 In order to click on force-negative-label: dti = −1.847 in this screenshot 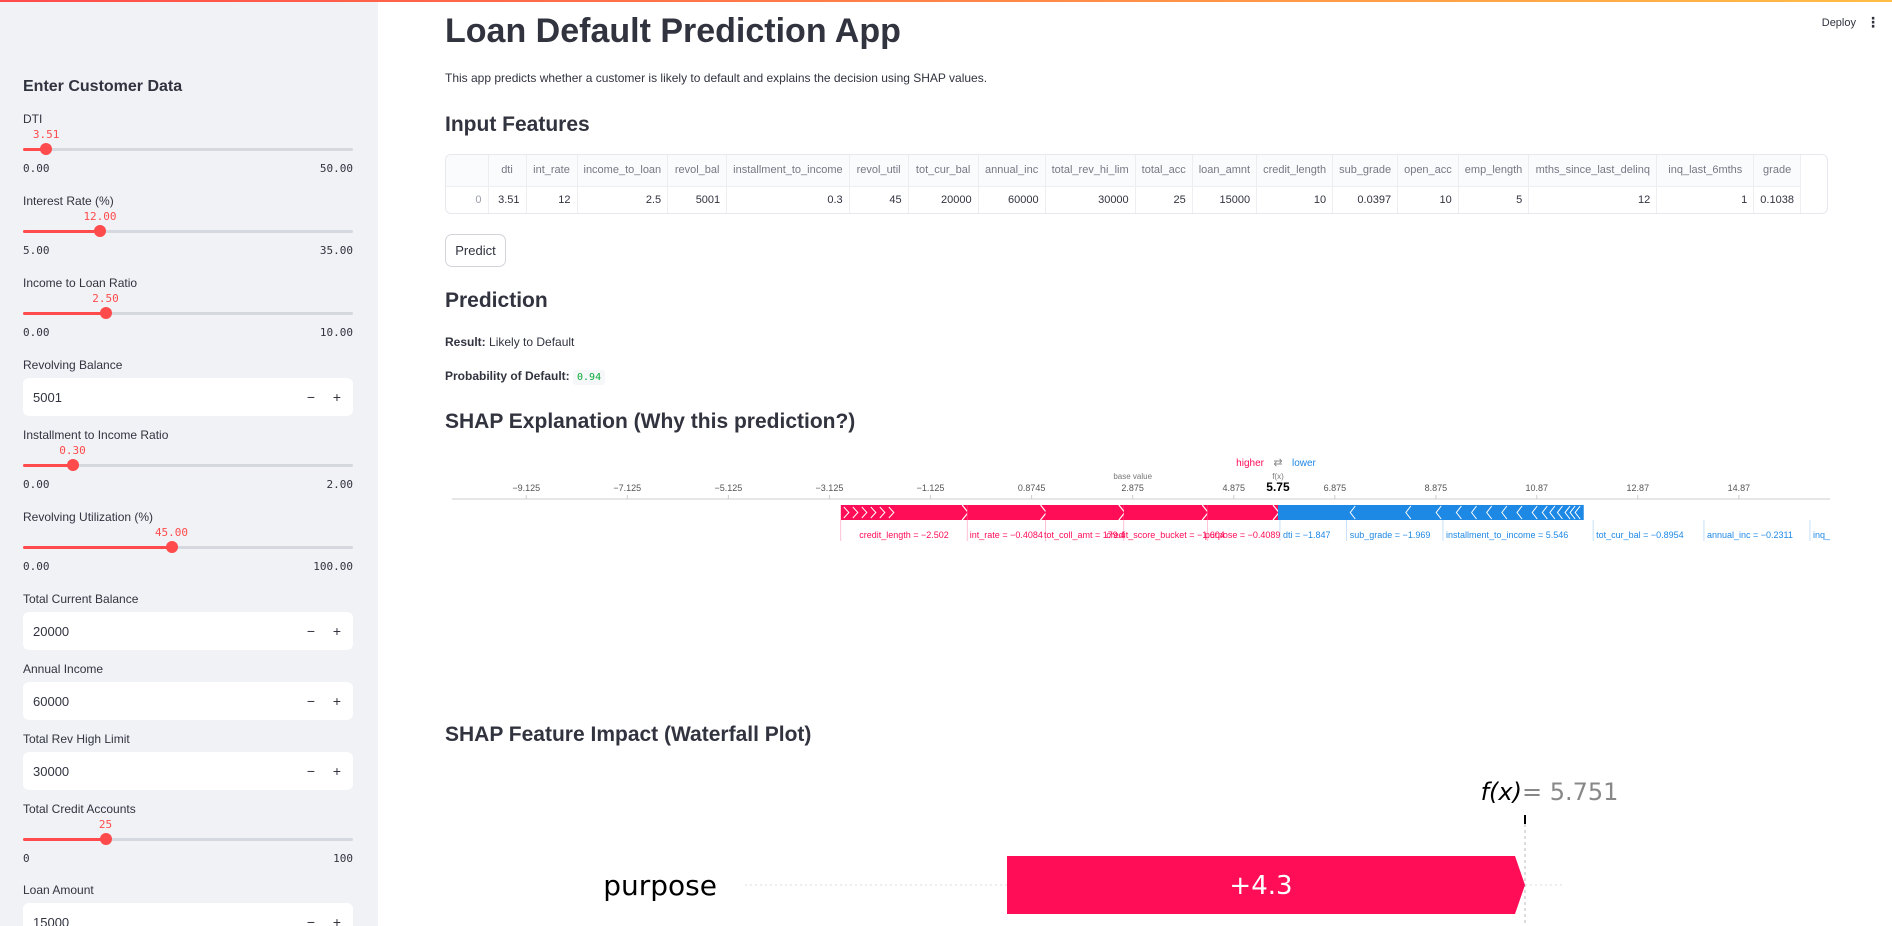, I will do `click(1307, 535)`.